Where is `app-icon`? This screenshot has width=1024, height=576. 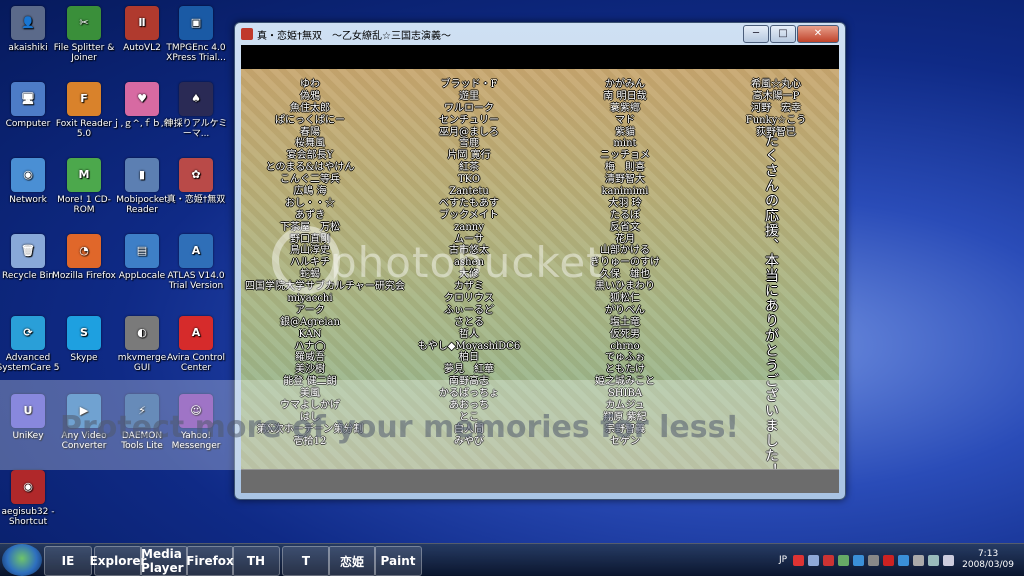
app-icon is located at coordinates (247, 34).